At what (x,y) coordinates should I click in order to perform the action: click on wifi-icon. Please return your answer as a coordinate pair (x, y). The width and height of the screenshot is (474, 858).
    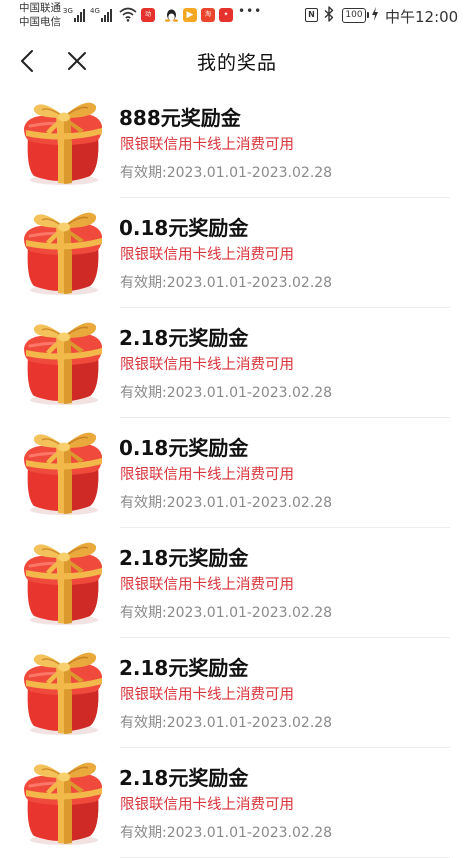
    Looking at the image, I should click on (128, 14).